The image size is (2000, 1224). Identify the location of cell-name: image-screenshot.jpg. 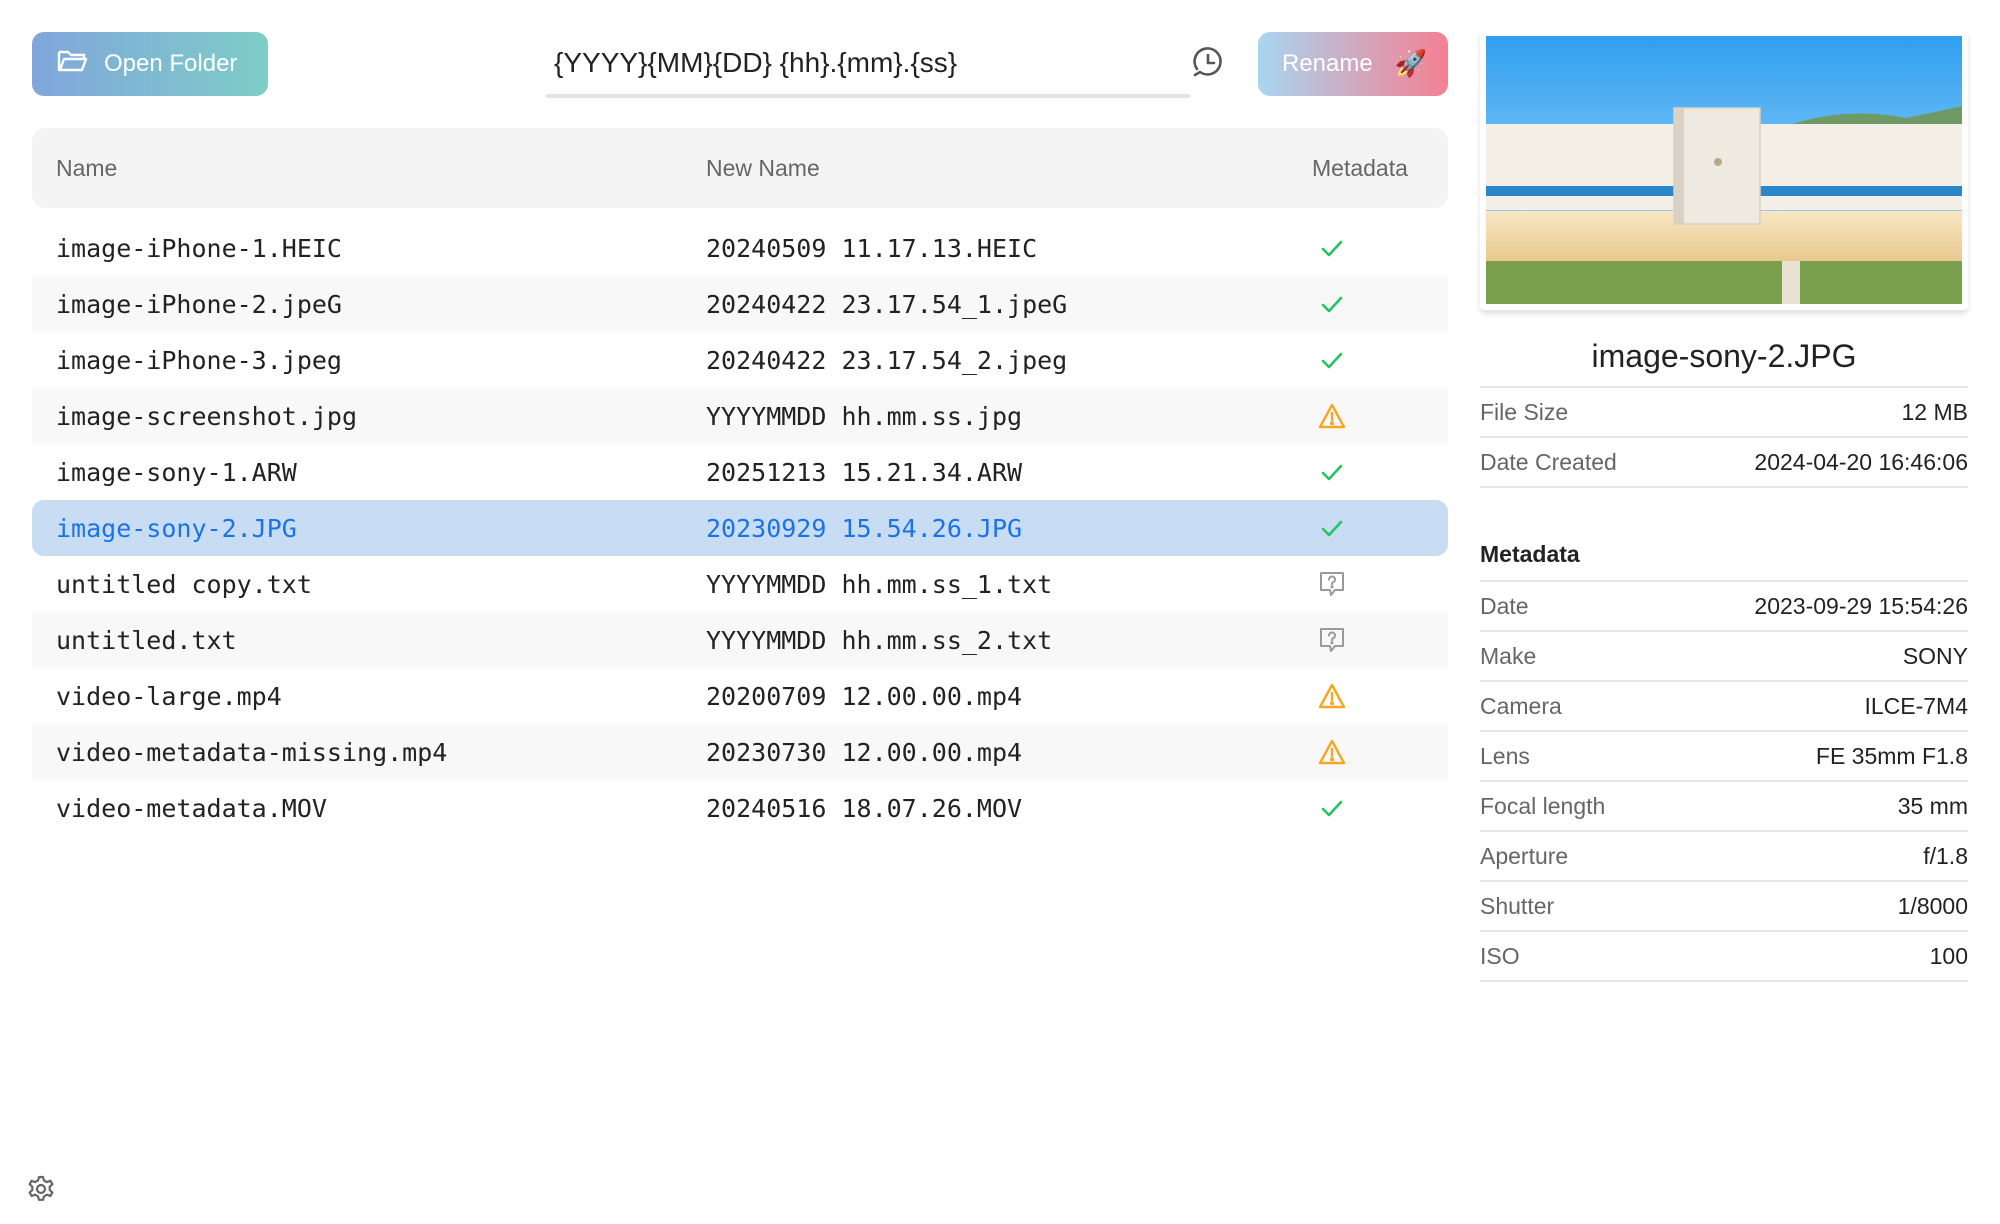
(207, 416).